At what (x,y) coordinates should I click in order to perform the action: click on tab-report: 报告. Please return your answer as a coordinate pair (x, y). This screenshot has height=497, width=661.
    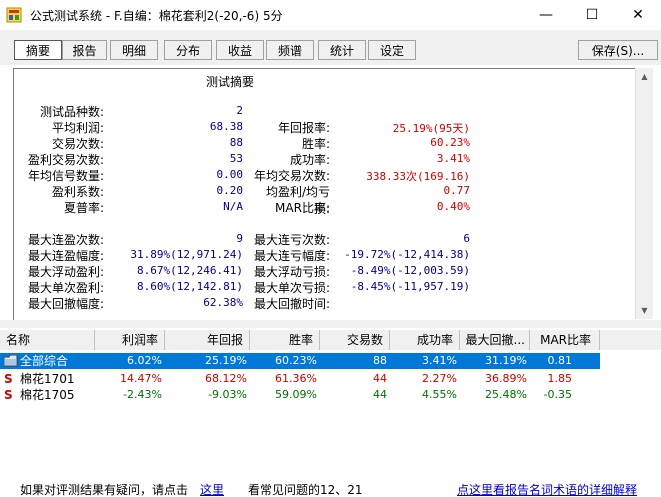
    Looking at the image, I should click on (84, 50).